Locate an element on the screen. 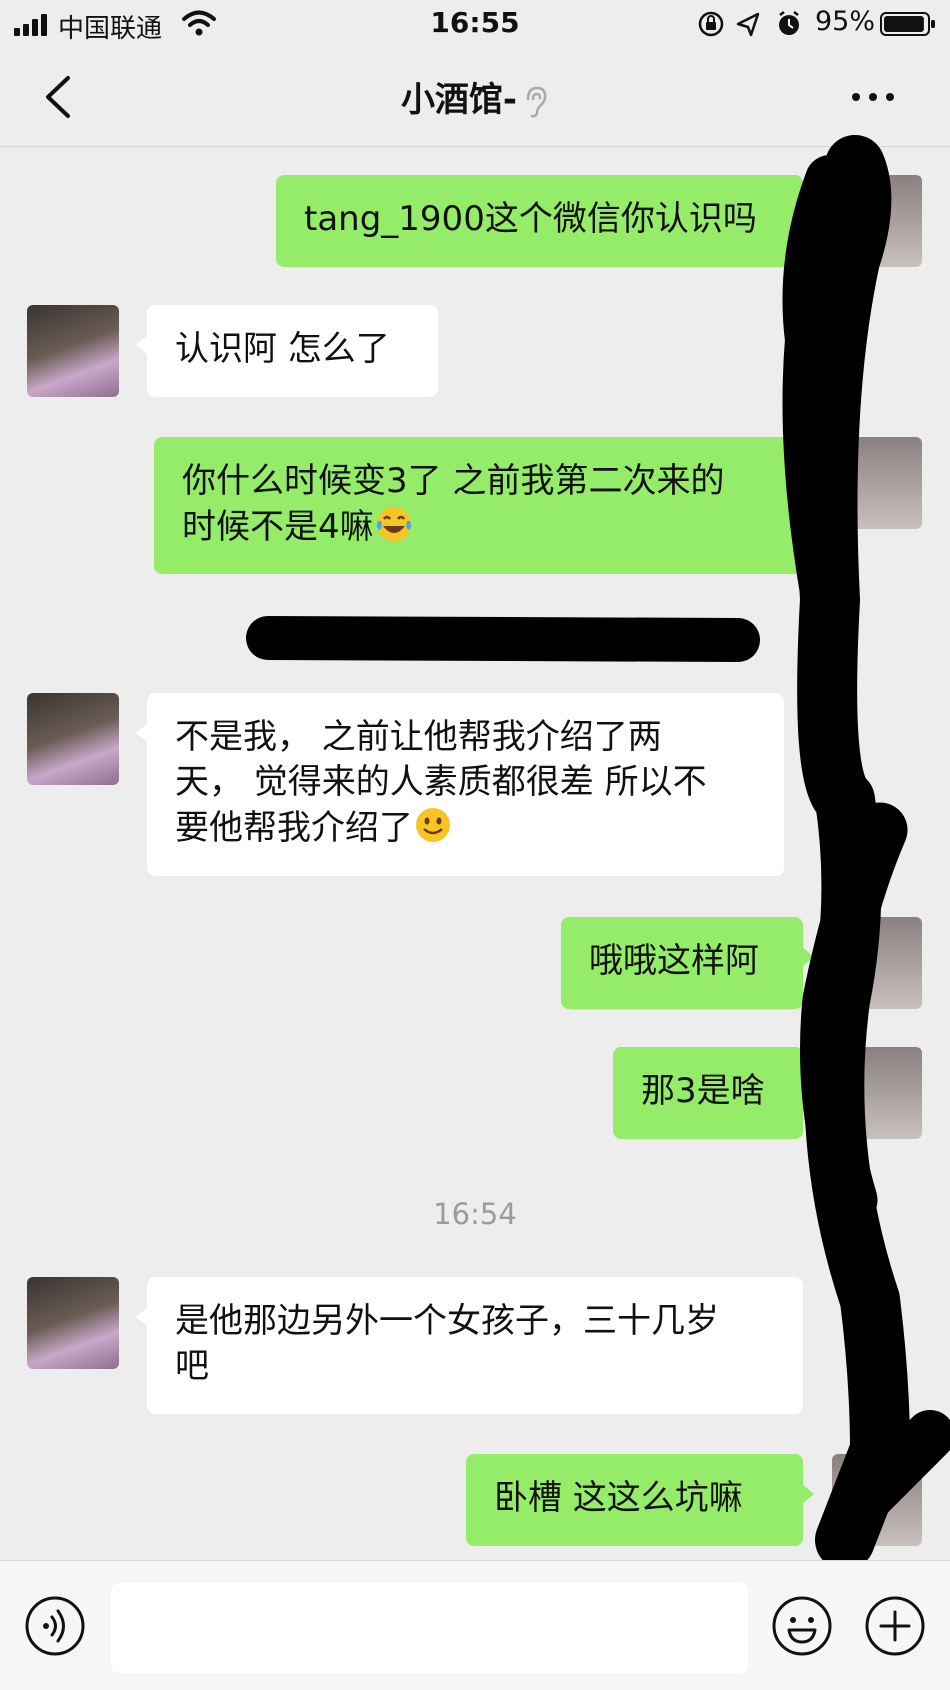 The image size is (950, 1690). nav-bar: 小酒馆- is located at coordinates (475, 97).